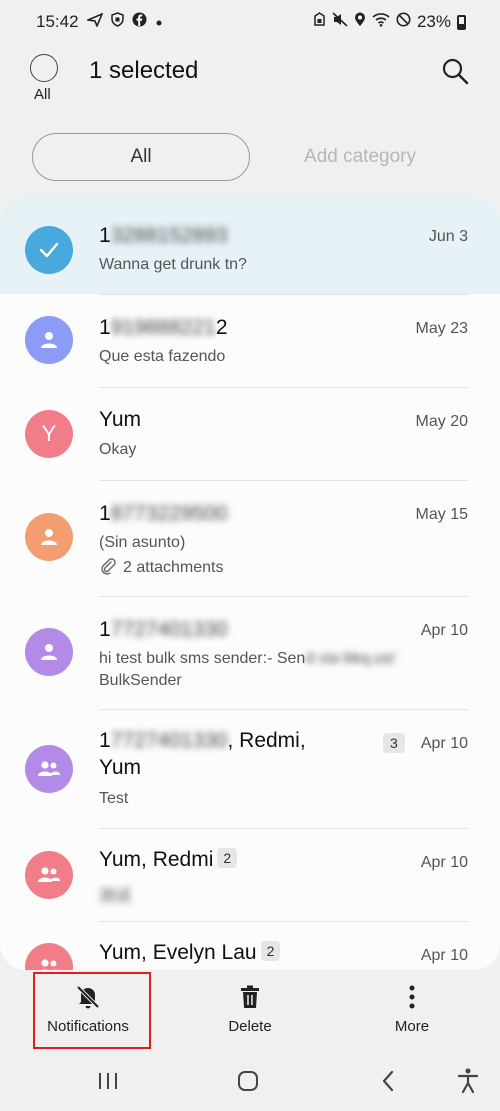 The height and width of the screenshot is (1111, 500). What do you see at coordinates (412, 1026) in the screenshot?
I see `more-label: More` at bounding box center [412, 1026].